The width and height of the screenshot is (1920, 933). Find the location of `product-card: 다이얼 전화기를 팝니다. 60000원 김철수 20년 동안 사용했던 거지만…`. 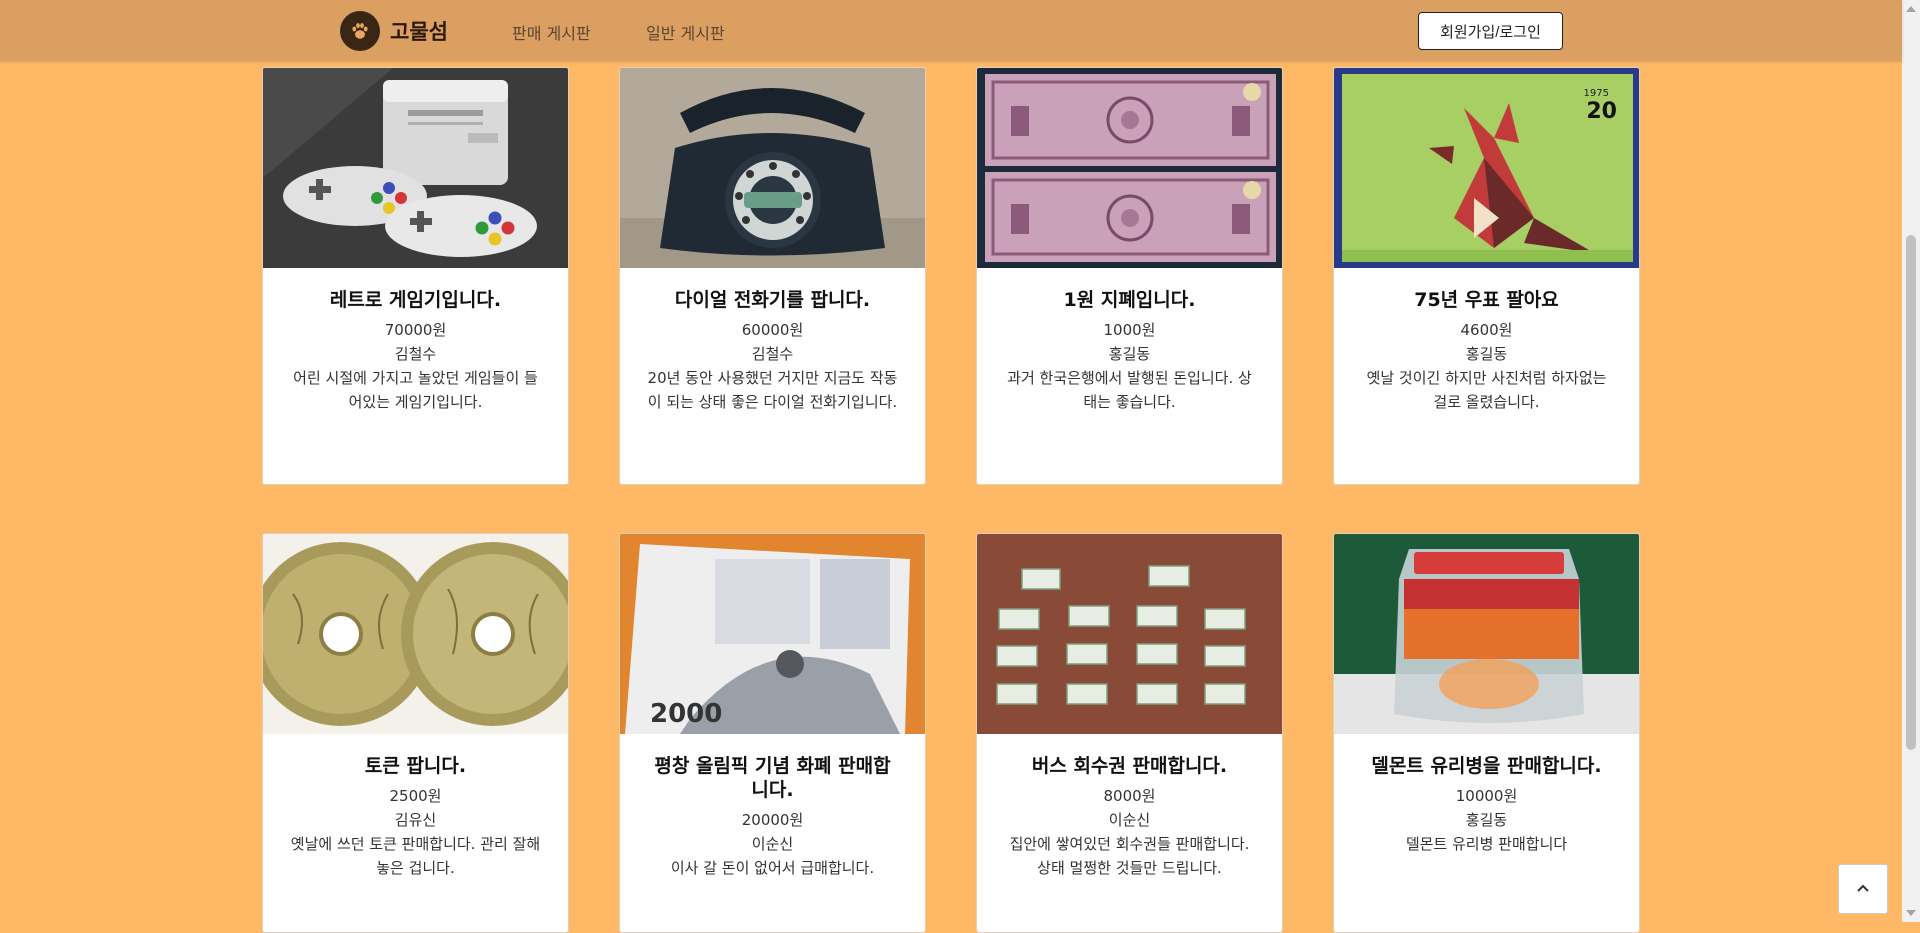

product-card: 다이얼 전화기를 팝니다. 60000원 김철수 20년 동안 사용했던 거지만… is located at coordinates (772, 276).